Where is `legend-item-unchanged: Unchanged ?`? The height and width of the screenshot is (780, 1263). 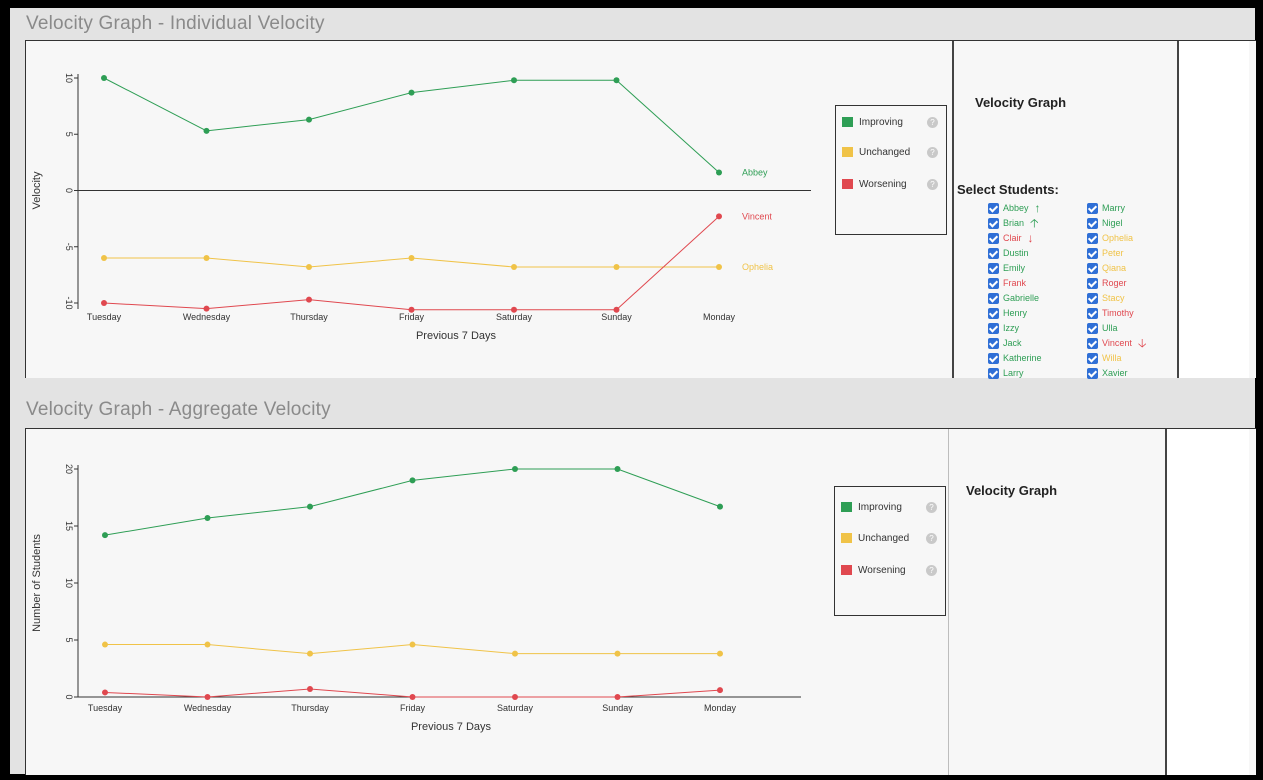 legend-item-unchanged: Unchanged ? is located at coordinates (890, 152).